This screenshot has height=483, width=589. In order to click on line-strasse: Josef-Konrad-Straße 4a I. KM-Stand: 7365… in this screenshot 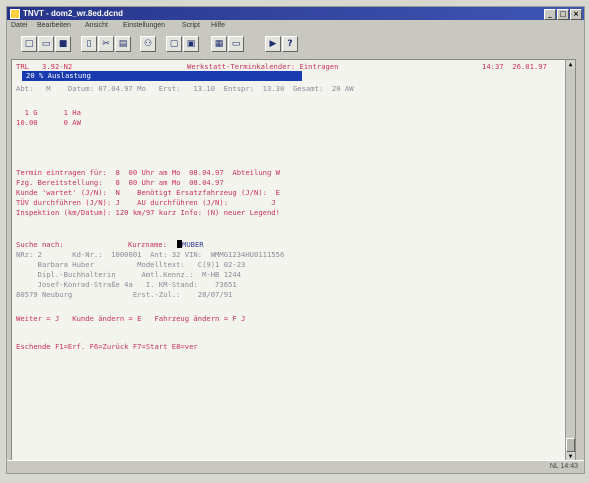, I will do `click(126, 284)`.